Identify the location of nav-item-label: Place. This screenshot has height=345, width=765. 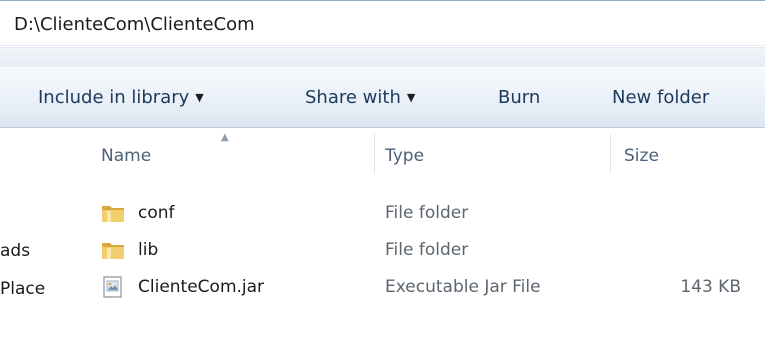
(23, 289).